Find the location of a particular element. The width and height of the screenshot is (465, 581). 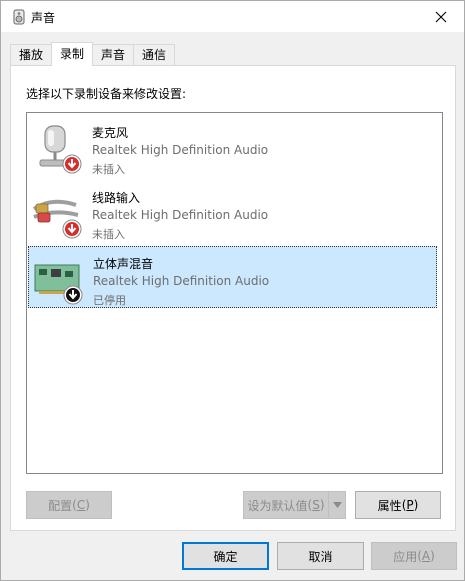

close-icon is located at coordinates (441, 16).